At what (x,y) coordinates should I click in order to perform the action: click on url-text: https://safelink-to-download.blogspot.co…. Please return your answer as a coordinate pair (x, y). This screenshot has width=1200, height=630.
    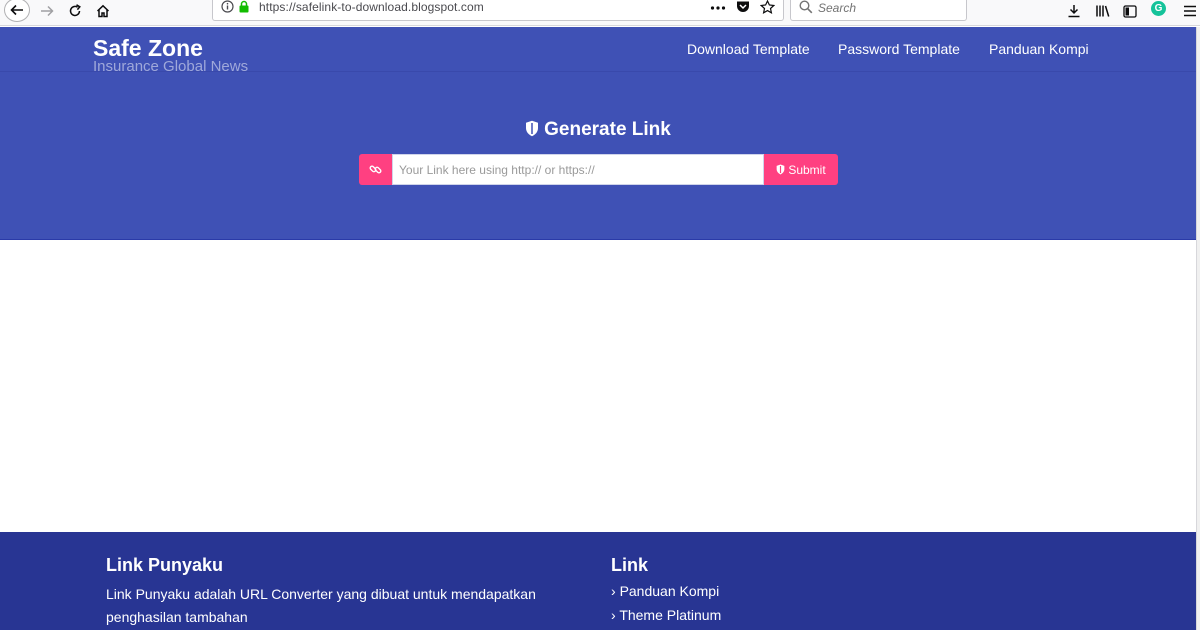
    Looking at the image, I should click on (371, 7).